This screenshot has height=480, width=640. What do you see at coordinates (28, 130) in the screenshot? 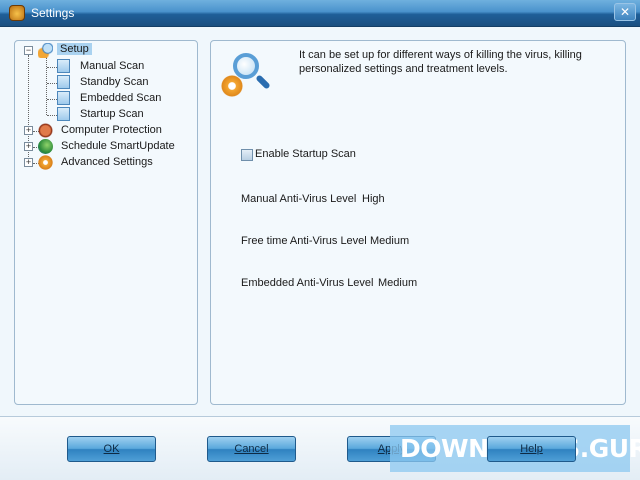
I see `expand-computer-protection-toggle: +` at bounding box center [28, 130].